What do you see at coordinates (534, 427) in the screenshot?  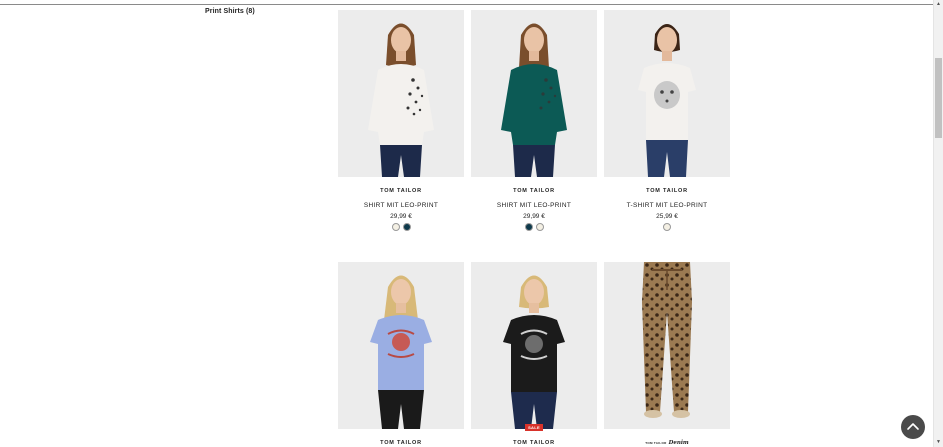 I see `sale-badge: SALE` at bounding box center [534, 427].